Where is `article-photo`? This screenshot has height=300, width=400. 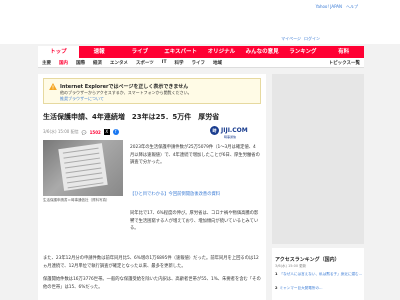 article-photo is located at coordinates (83, 168).